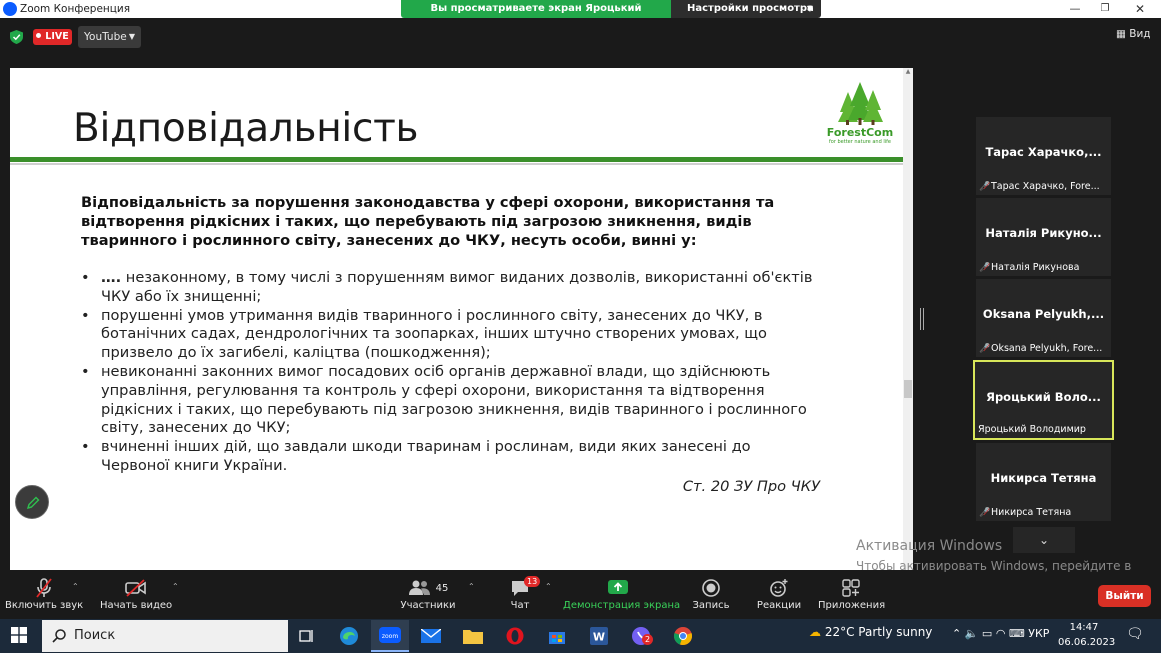 The image size is (1161, 653). I want to click on speaker-icon: 🔈, so click(973, 633).